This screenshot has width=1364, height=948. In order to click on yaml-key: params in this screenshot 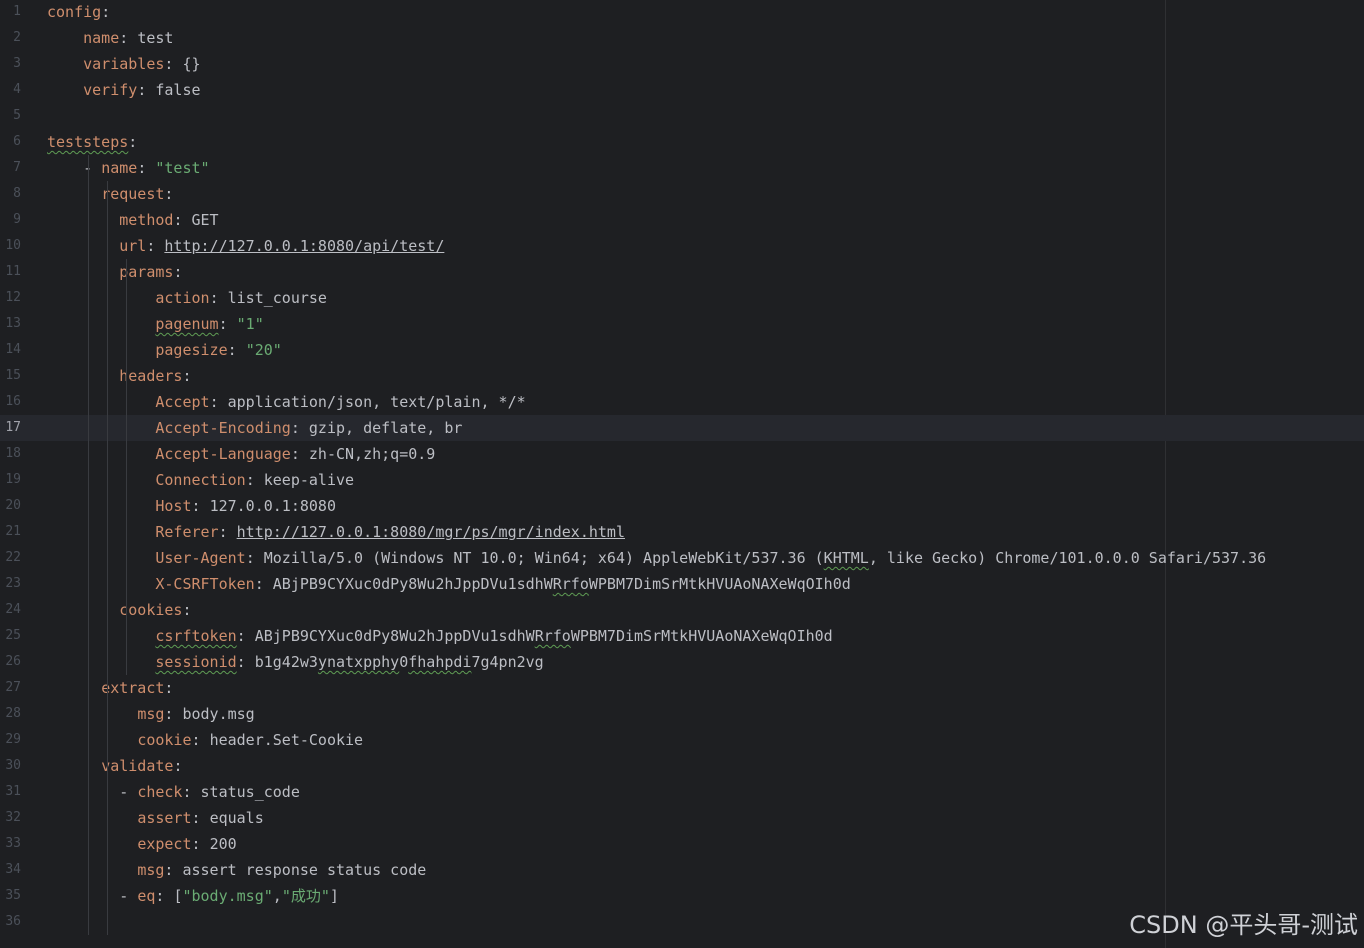, I will do `click(146, 272)`.